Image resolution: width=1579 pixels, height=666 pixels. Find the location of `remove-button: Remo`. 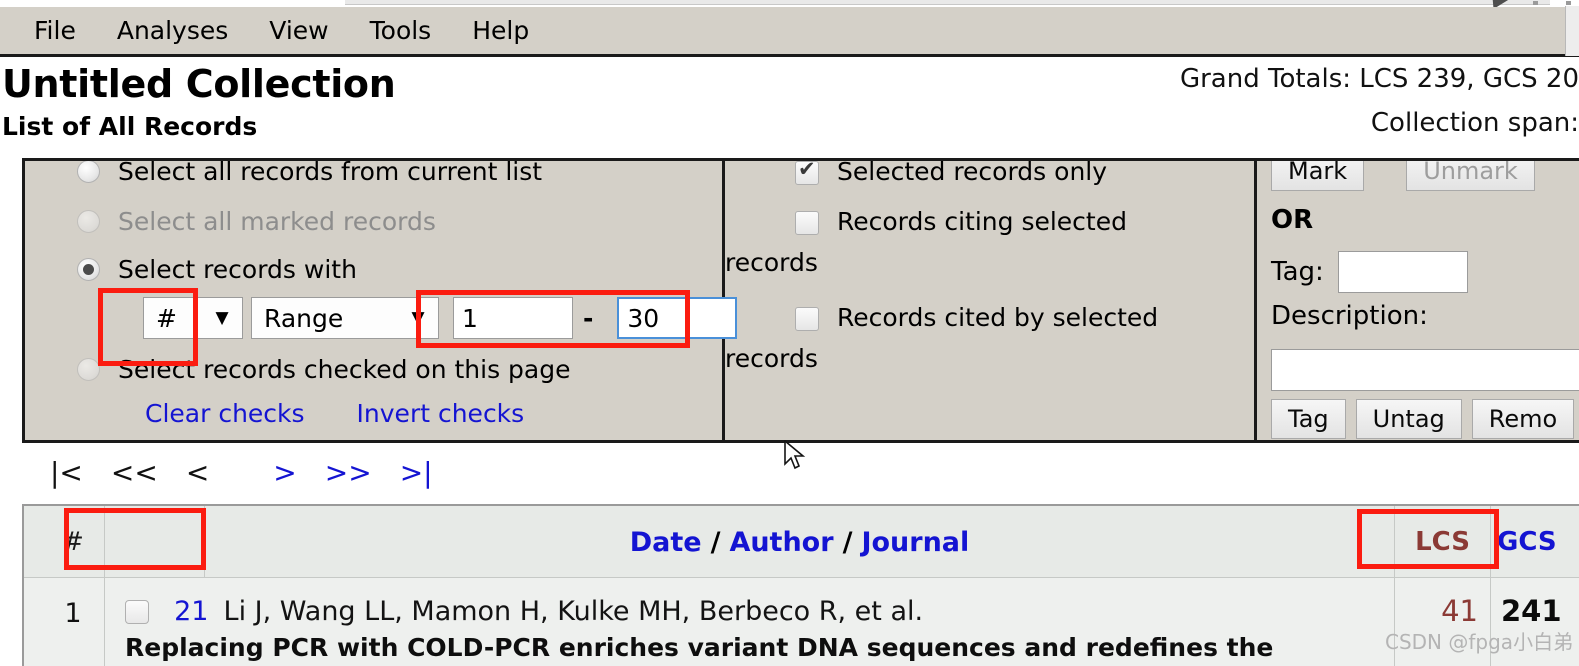

remove-button: Remo is located at coordinates (1523, 419).